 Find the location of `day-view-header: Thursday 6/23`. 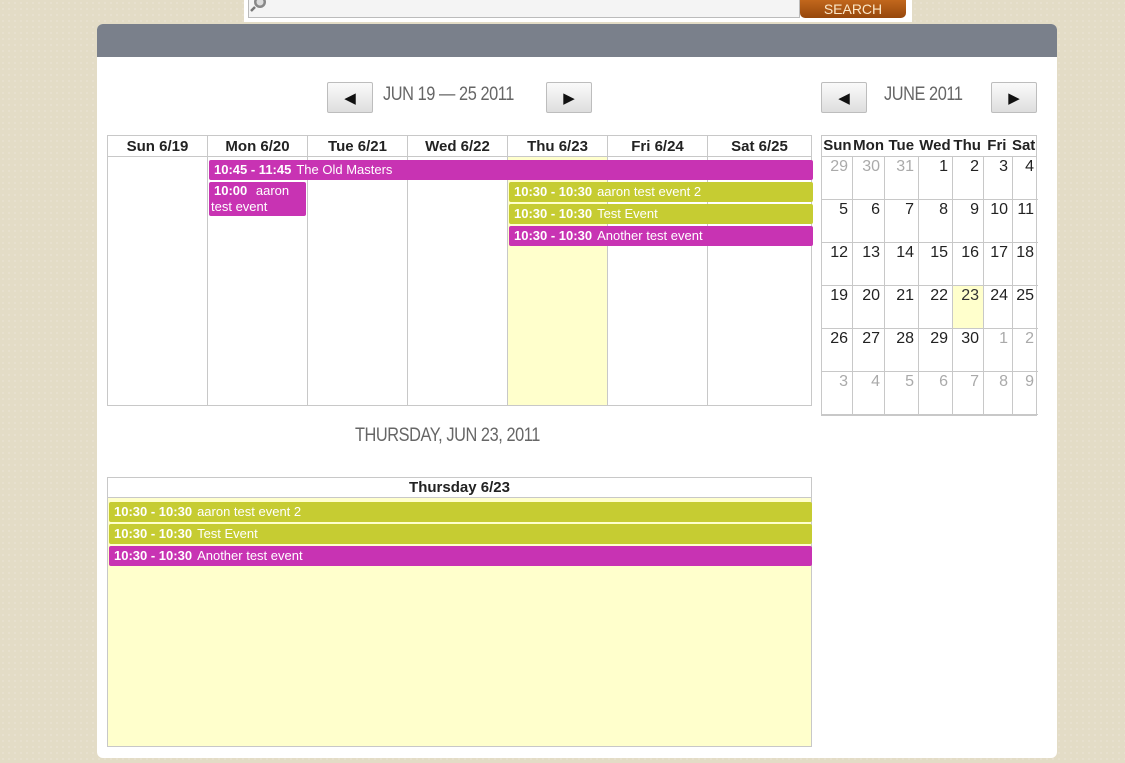

day-view-header: Thursday 6/23 is located at coordinates (459, 488).